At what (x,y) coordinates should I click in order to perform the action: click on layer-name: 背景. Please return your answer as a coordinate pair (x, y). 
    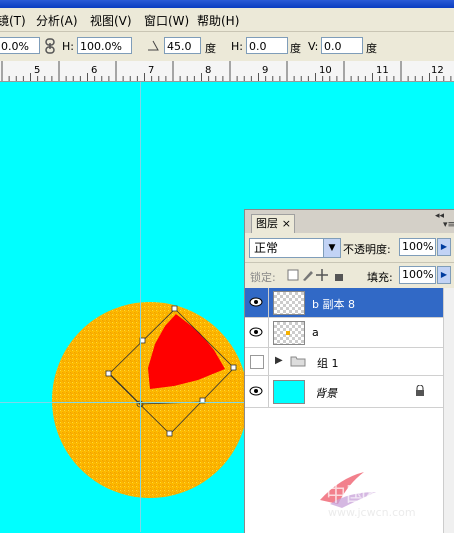
    Looking at the image, I should click on (326, 393).